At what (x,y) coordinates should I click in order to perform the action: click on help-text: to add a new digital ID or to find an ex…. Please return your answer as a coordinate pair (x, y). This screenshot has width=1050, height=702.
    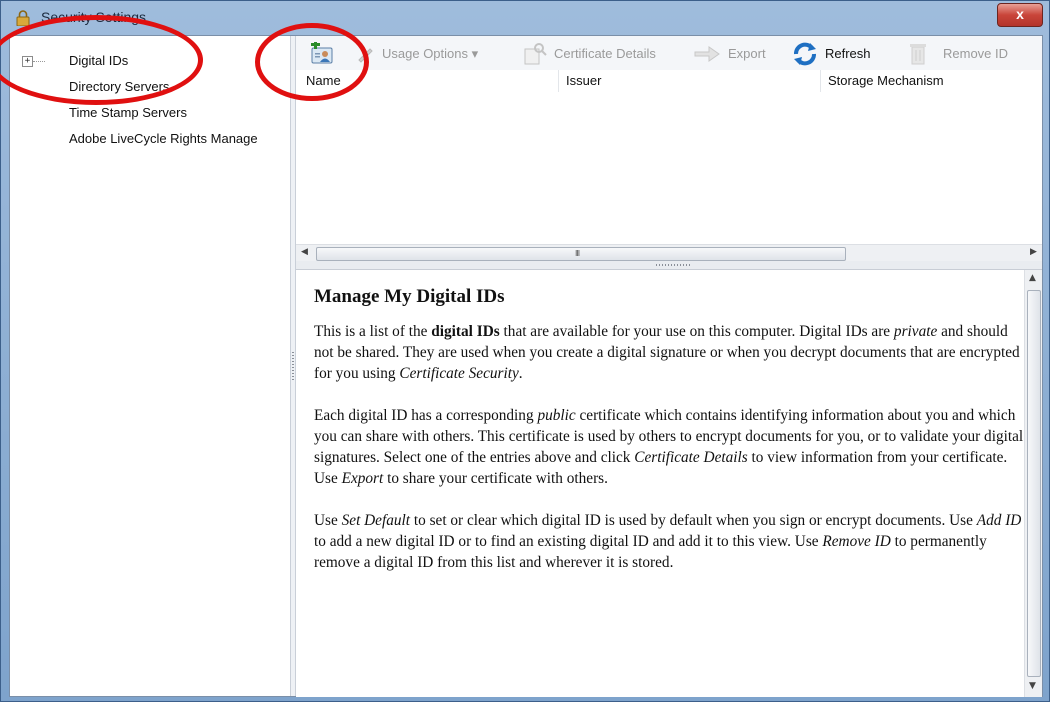
    Looking at the image, I should click on (568, 541).